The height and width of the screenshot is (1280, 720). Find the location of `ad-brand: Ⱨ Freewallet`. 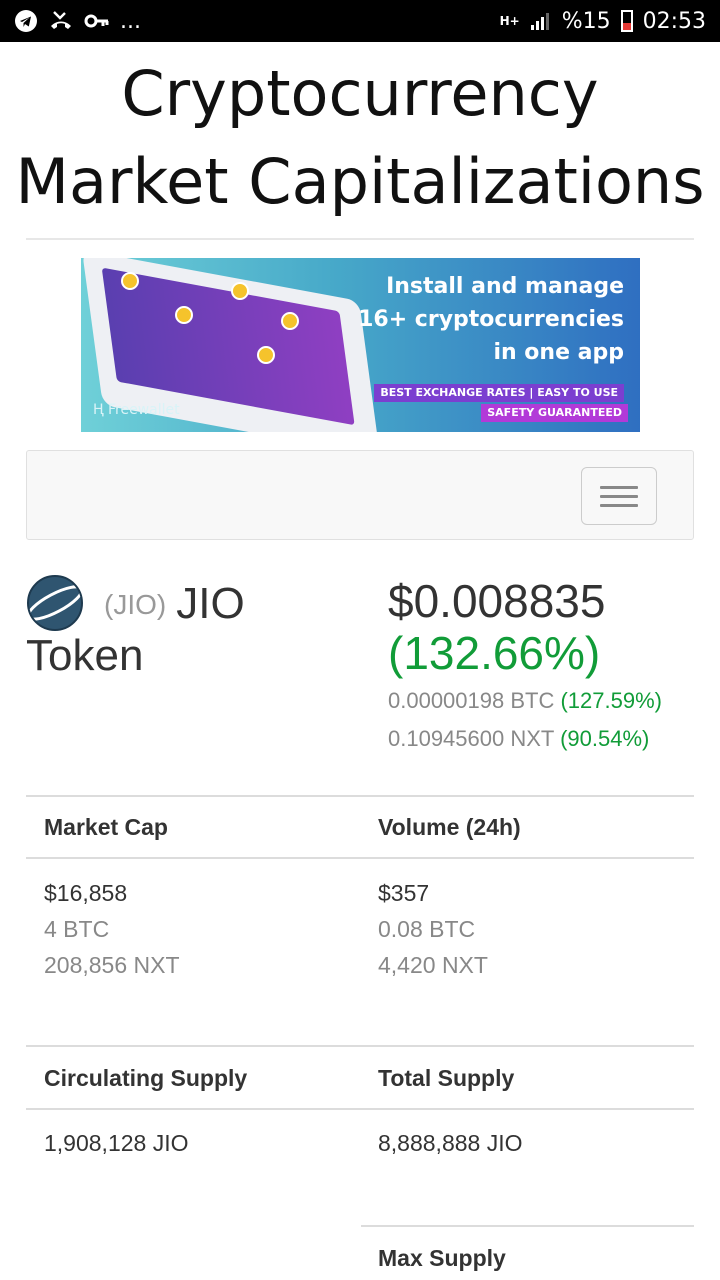

ad-brand: Ⱨ Freewallet is located at coordinates (136, 410).